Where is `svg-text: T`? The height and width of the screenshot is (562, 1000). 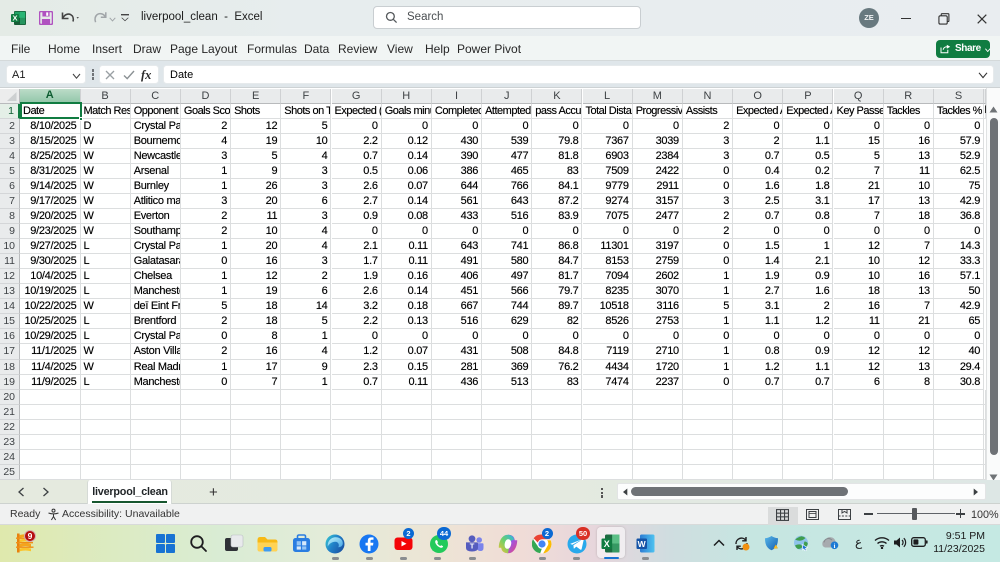 svg-text: T is located at coordinates (471, 545).